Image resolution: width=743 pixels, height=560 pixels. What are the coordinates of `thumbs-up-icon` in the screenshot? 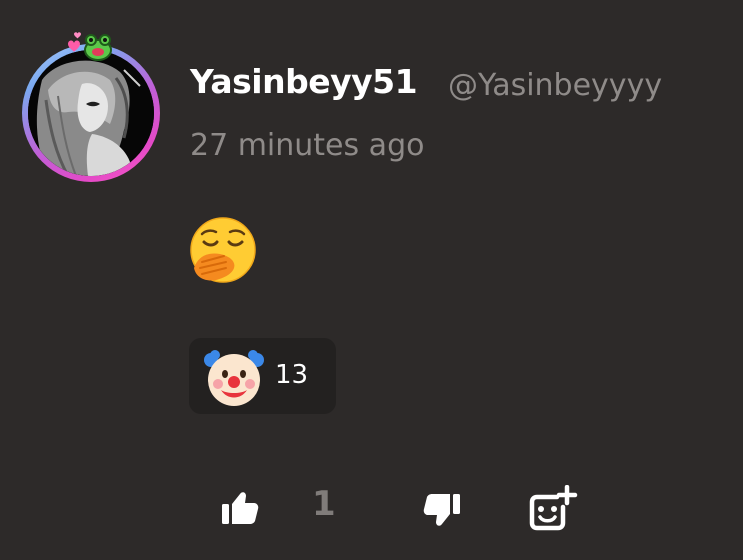 It's located at (240, 508).